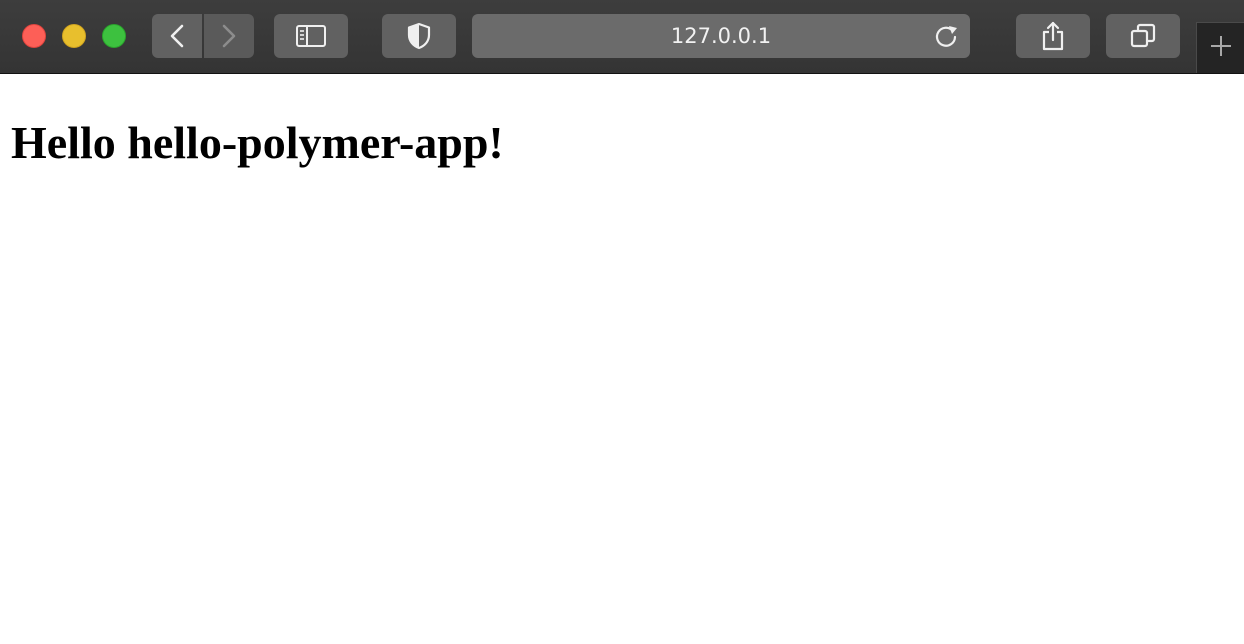 The height and width of the screenshot is (644, 1244). I want to click on close-window-button, so click(34, 36).